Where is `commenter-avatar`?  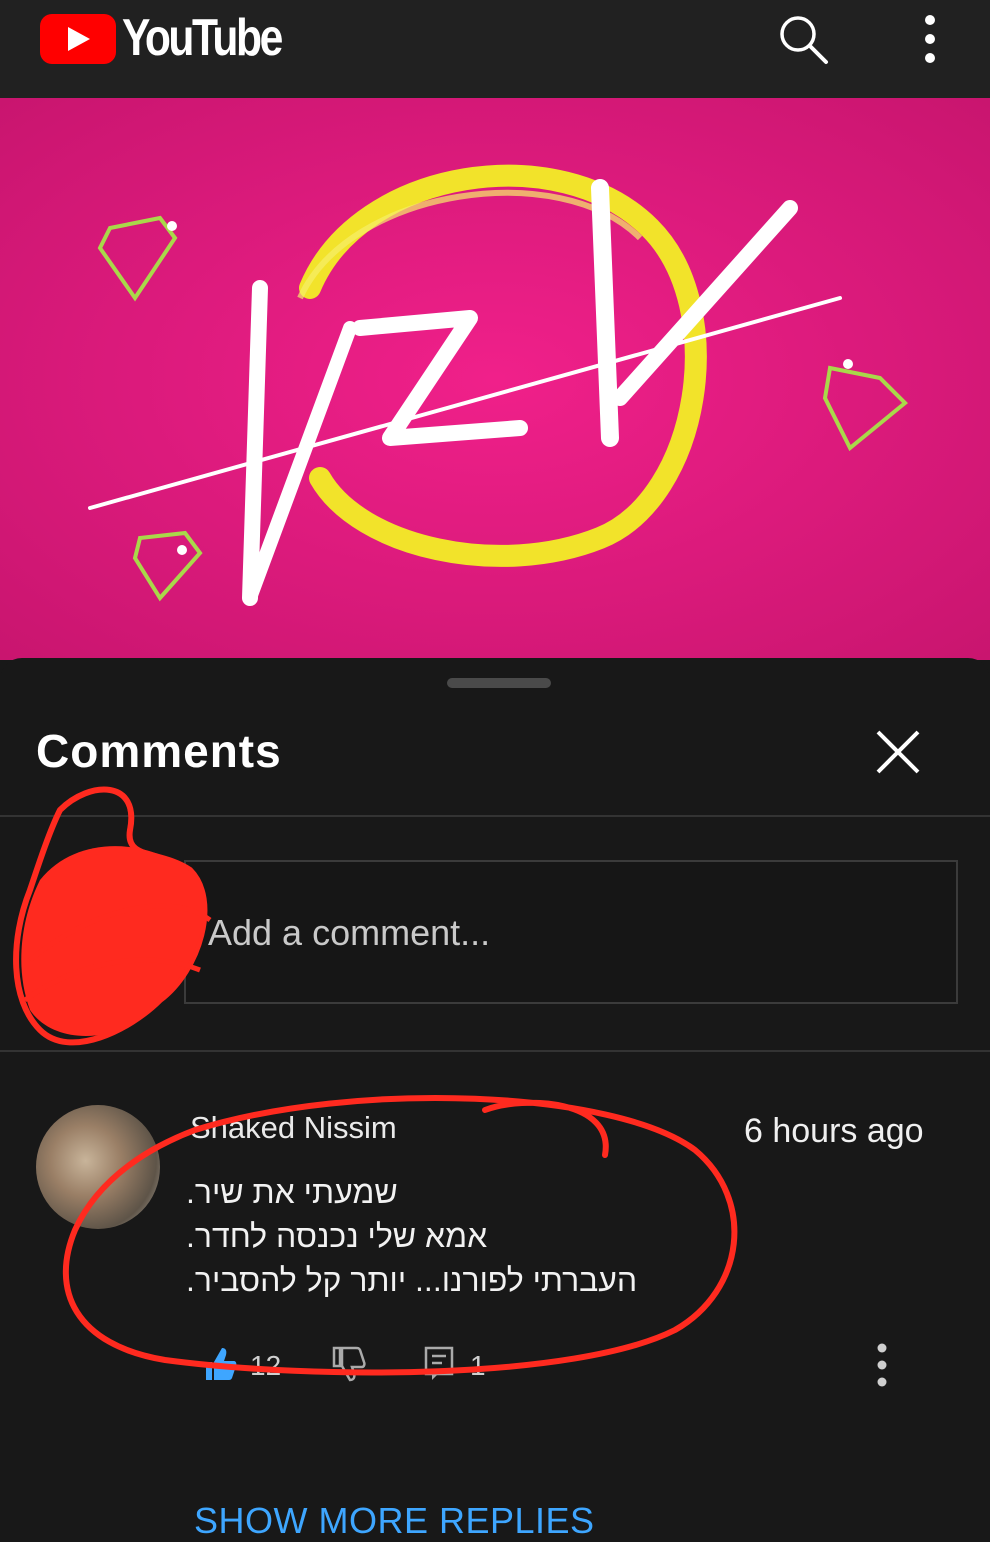
commenter-avatar is located at coordinates (98, 1167).